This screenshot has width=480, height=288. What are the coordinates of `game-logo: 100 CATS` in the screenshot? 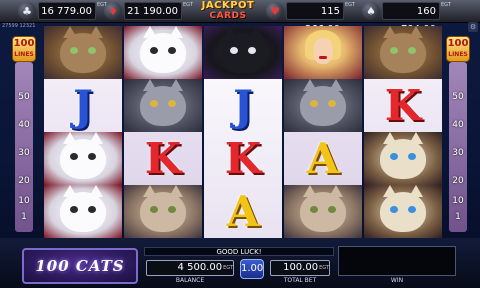 It's located at (80, 266).